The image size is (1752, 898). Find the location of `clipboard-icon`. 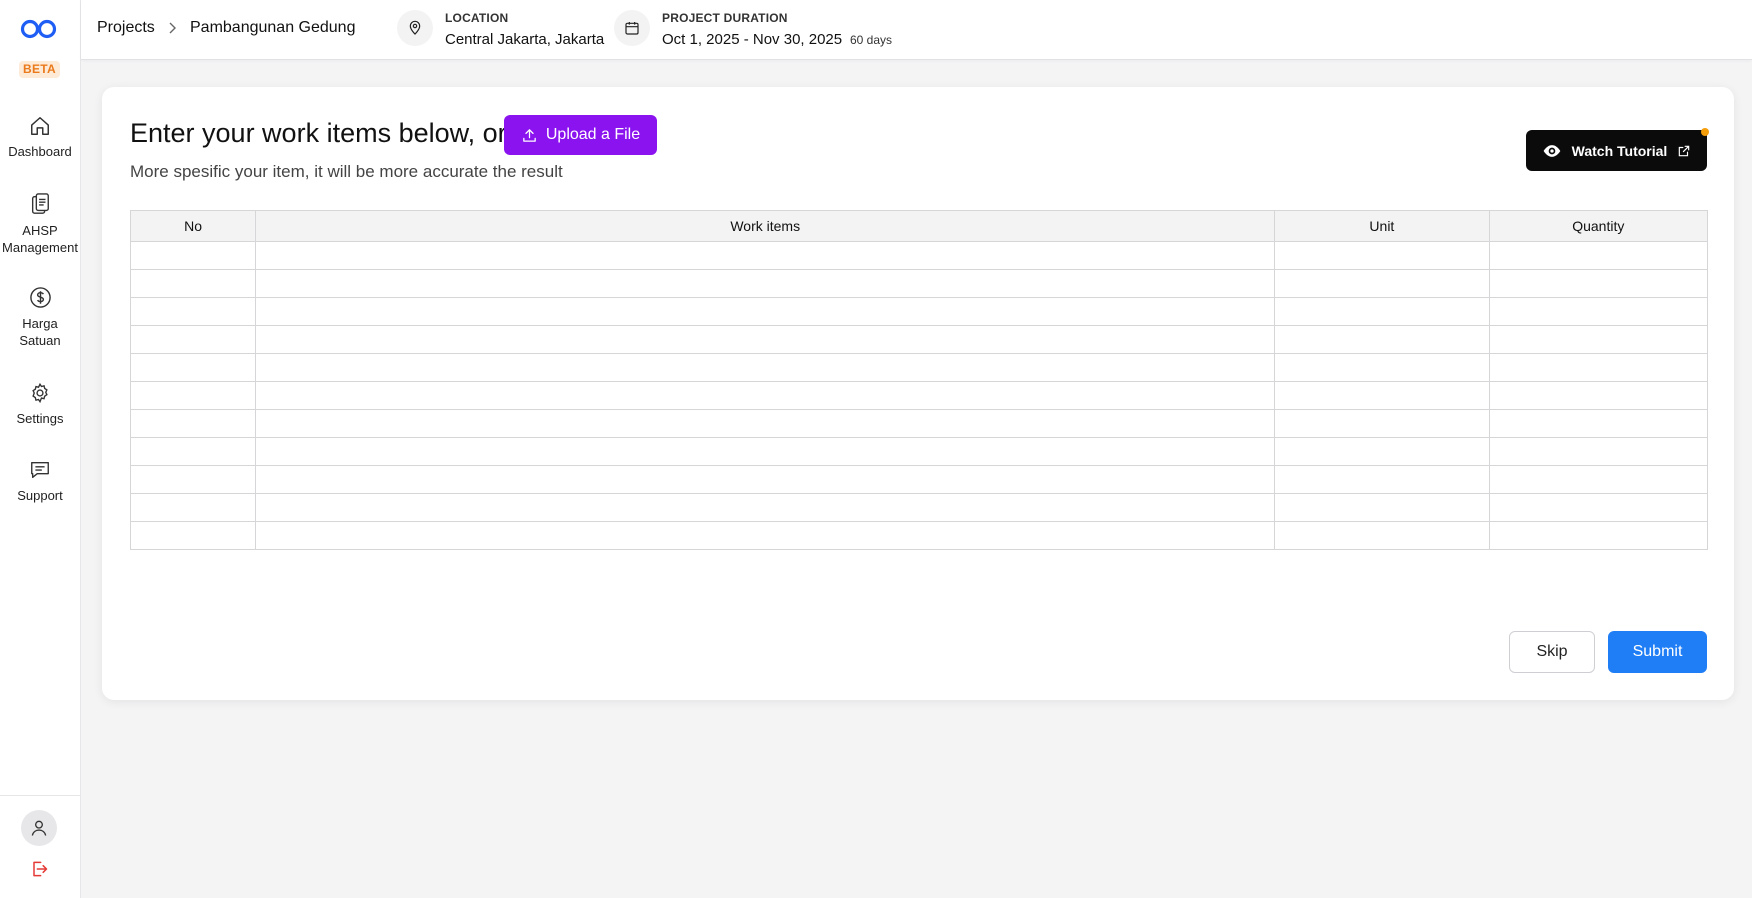

clipboard-icon is located at coordinates (40, 203).